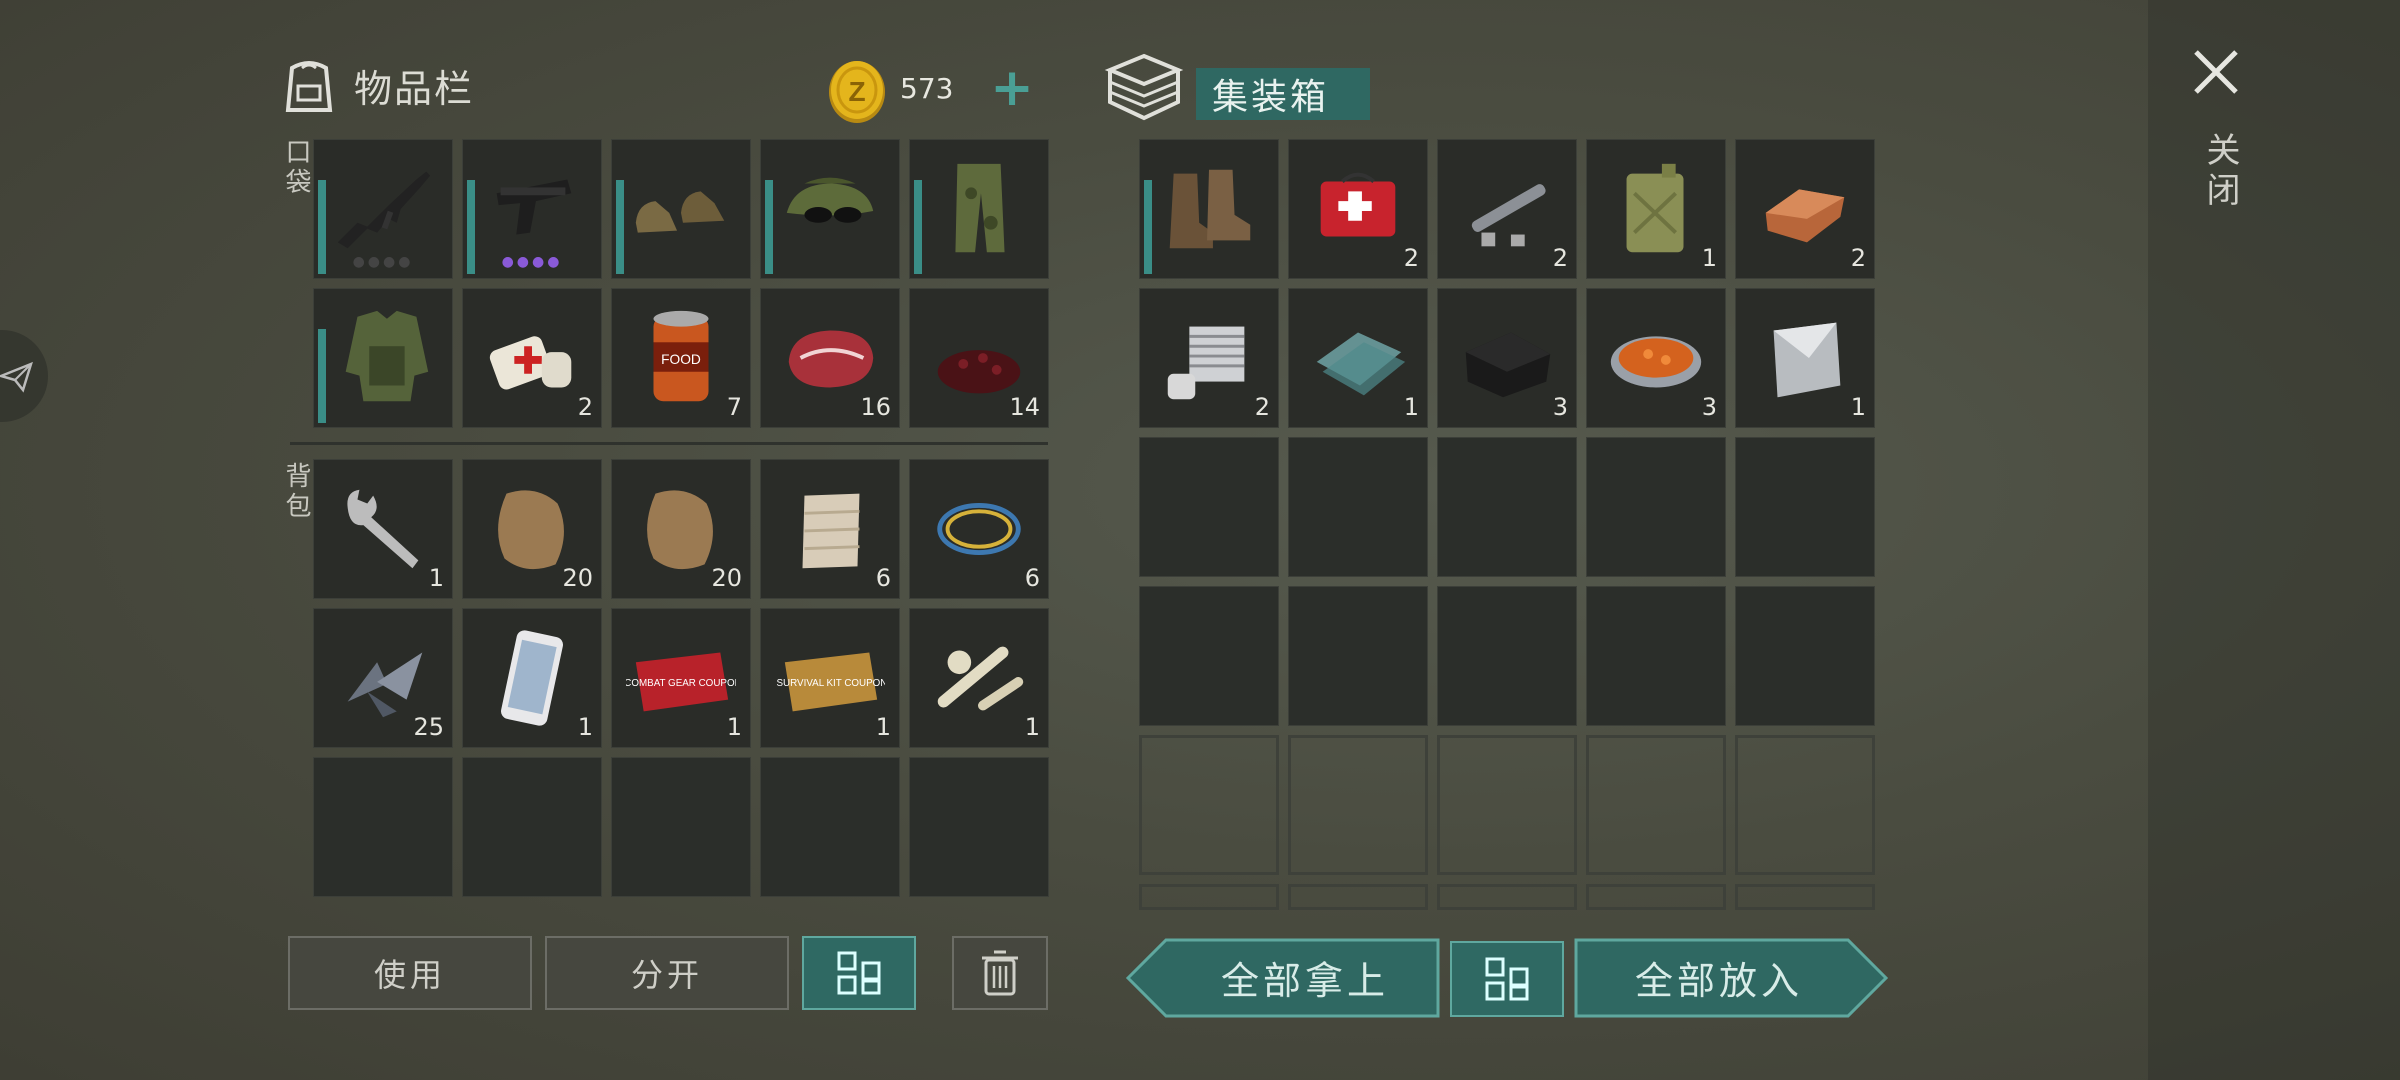 Image resolution: width=2400 pixels, height=1080 pixels. I want to click on item-slot-camo-pants, so click(979, 209).